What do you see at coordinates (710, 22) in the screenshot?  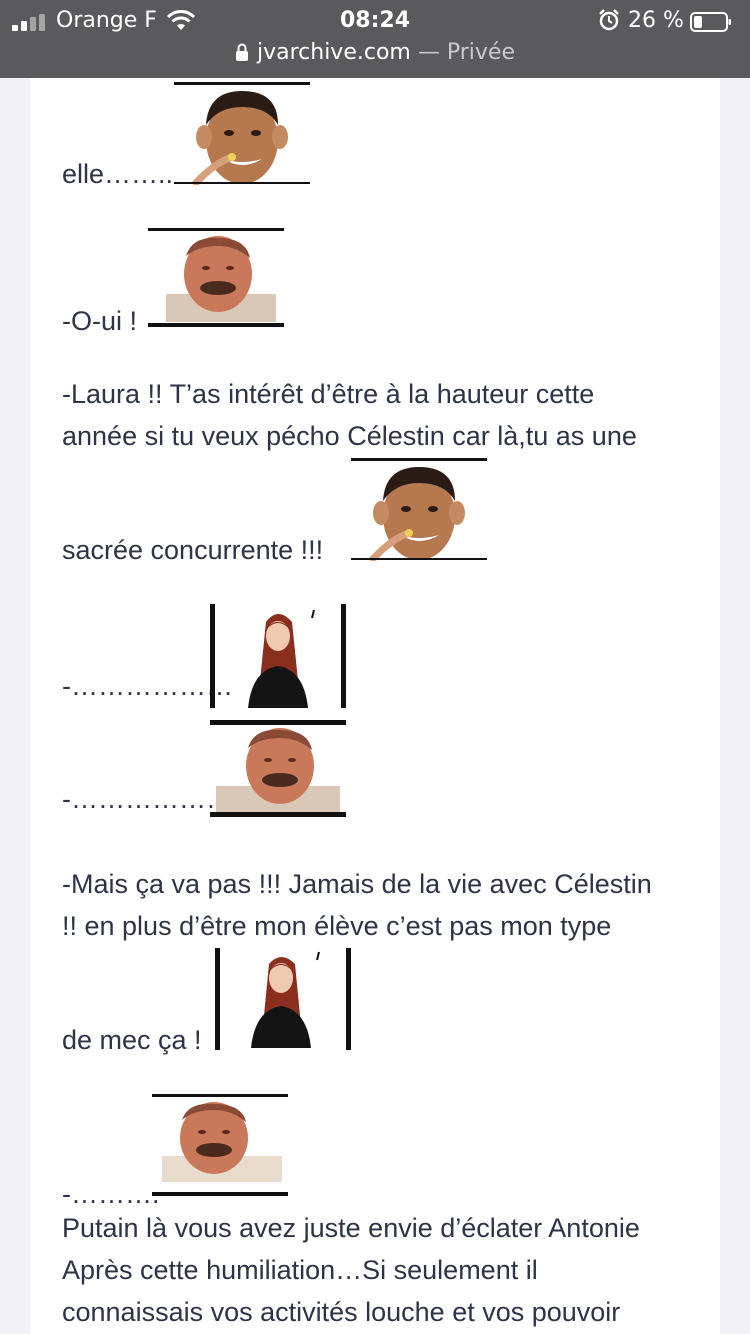 I see `battery-icon` at bounding box center [710, 22].